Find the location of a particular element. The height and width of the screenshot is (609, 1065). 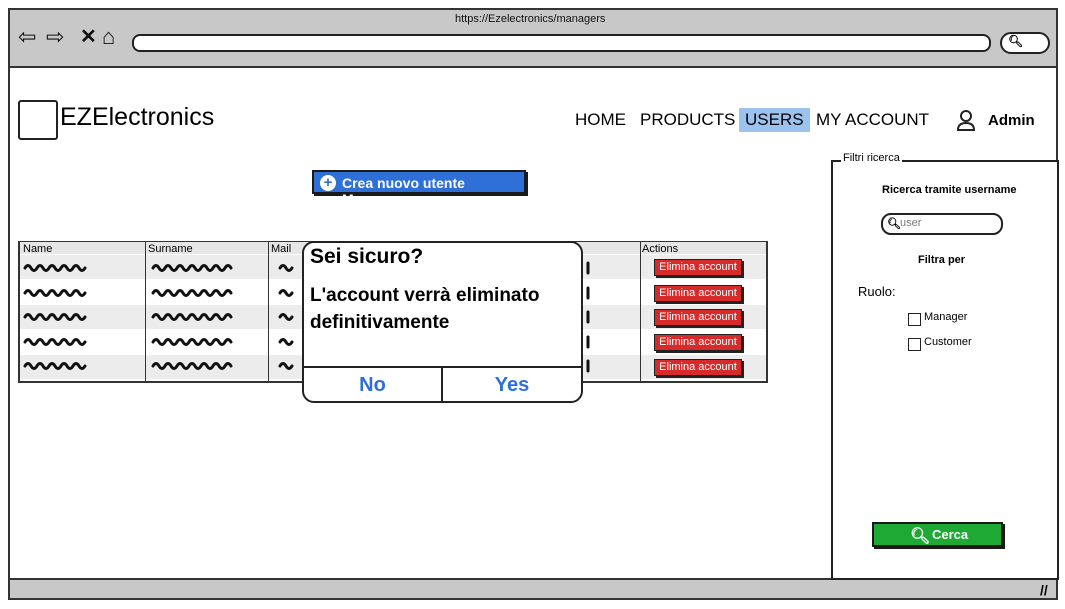

create-manager-label: Crea nuovo utente Manager is located at coordinates (403, 191).